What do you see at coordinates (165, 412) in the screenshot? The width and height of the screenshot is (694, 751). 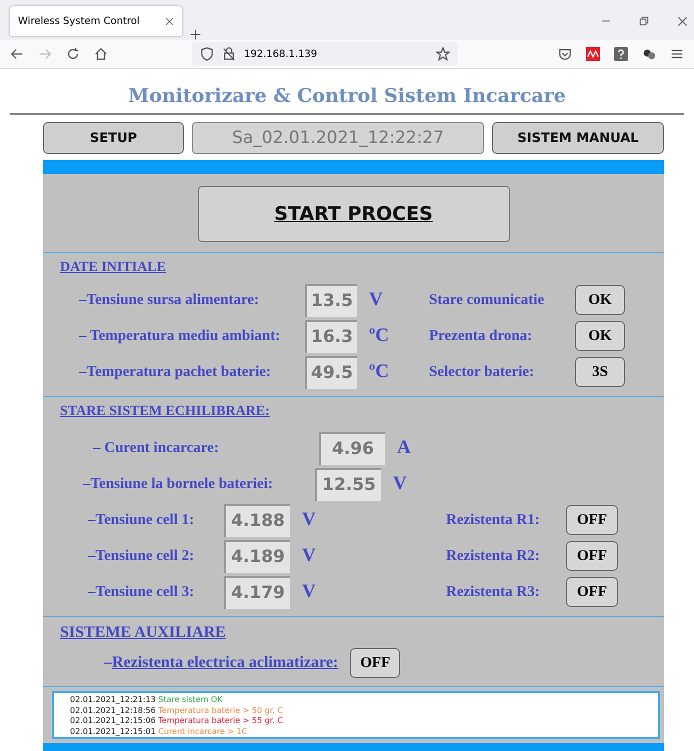 I see `section-heading: STARE SISTEM ECHILIBRARE:` at bounding box center [165, 412].